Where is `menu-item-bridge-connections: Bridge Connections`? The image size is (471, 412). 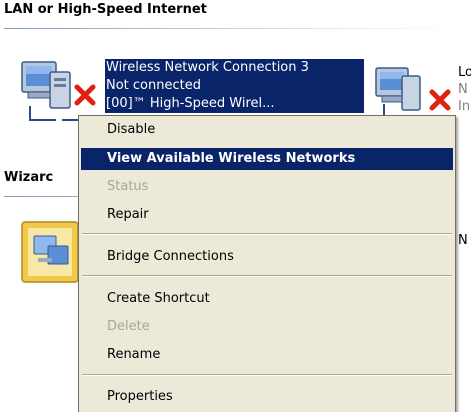
menu-item-bridge-connections: Bridge Connections is located at coordinates (267, 257).